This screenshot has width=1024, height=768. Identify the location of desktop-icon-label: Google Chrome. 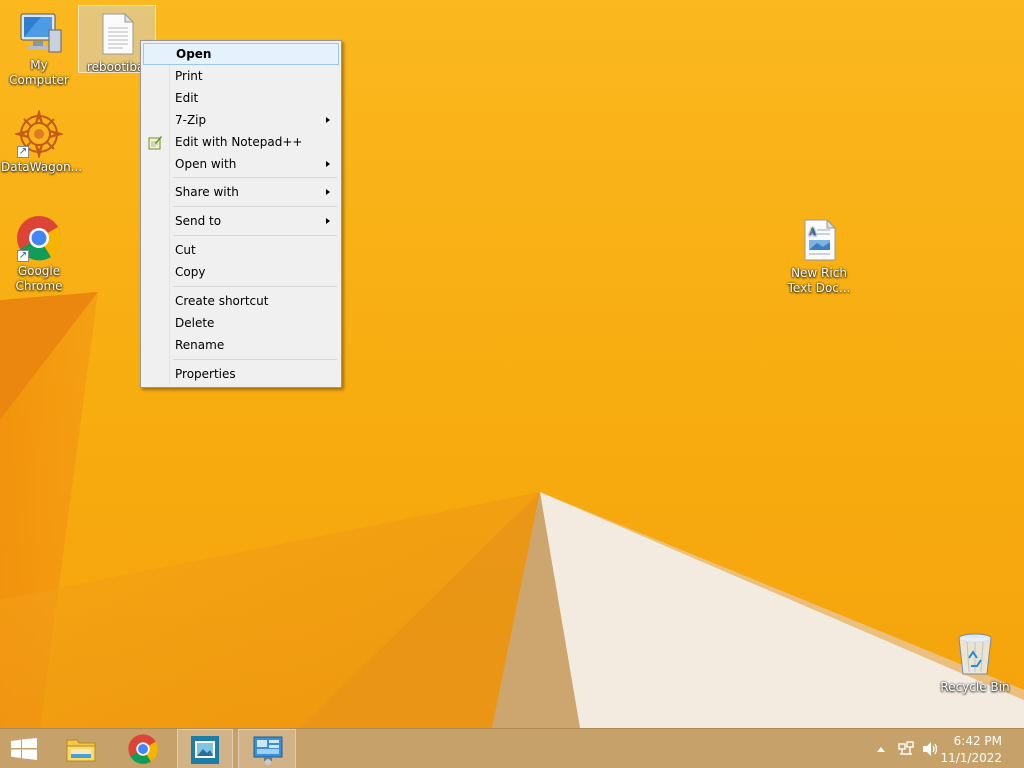
(39, 278).